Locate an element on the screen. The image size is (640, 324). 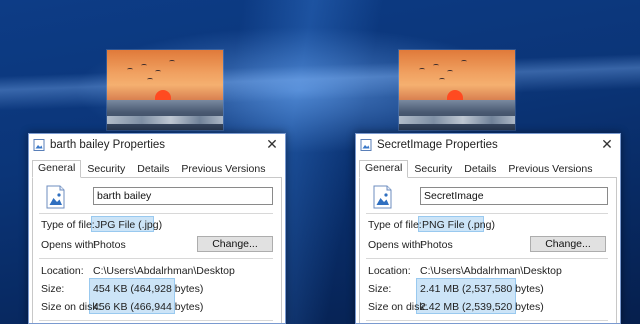
size-value: 2.41 MB (2,537,580 bytes) is located at coordinates (482, 289).